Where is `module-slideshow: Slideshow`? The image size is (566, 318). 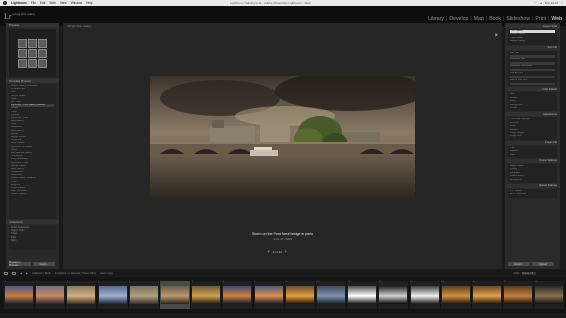 module-slideshow: Slideshow is located at coordinates (518, 19).